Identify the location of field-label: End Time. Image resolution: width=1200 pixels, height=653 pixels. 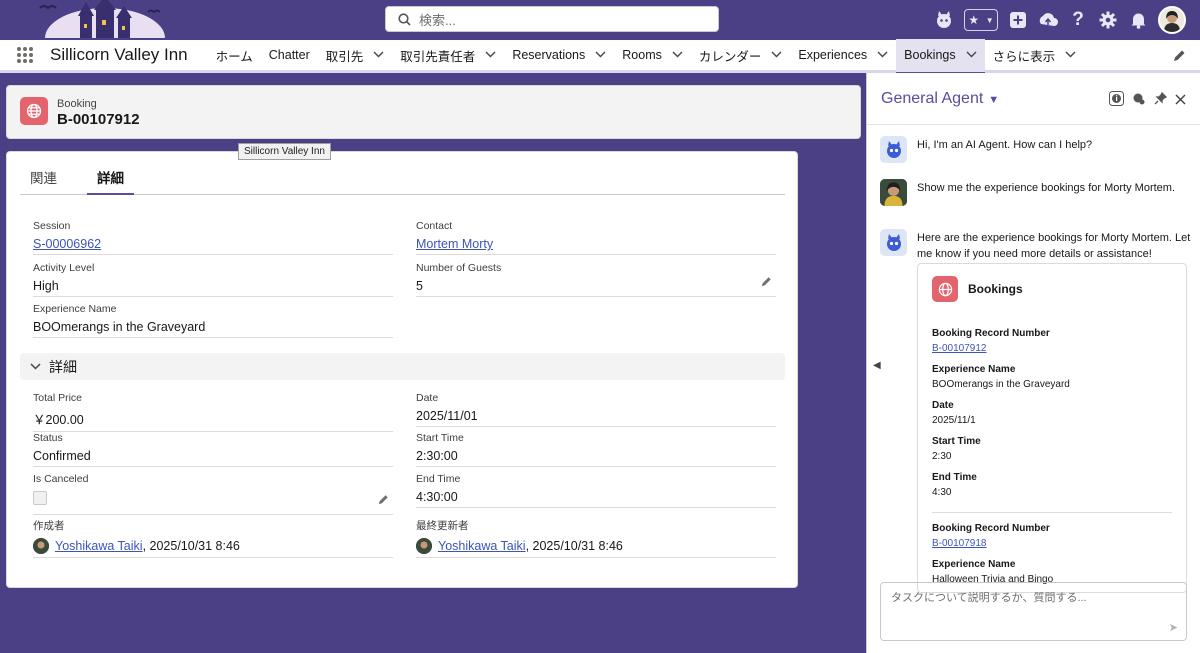
(438, 479).